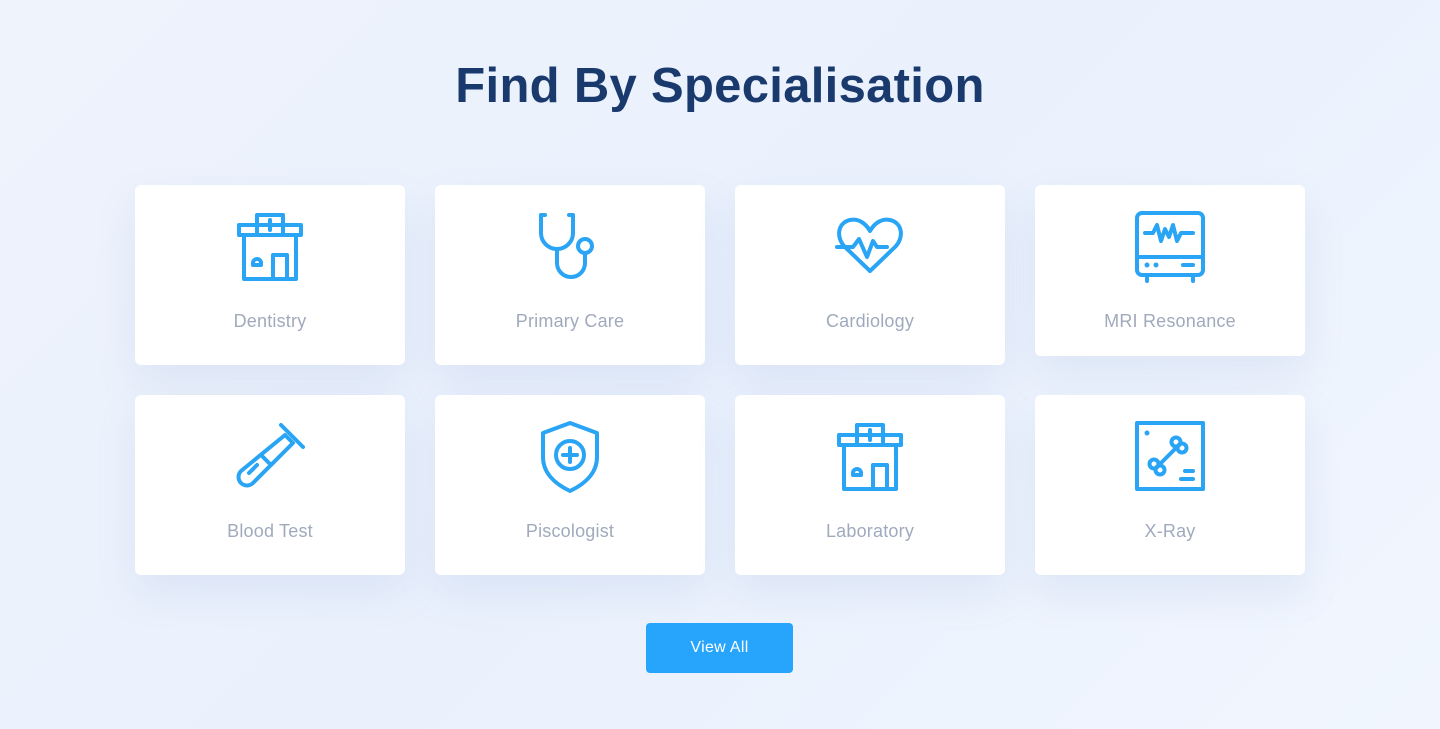 The image size is (1440, 729). What do you see at coordinates (570, 531) in the screenshot?
I see `specialisation-label: Piscologist` at bounding box center [570, 531].